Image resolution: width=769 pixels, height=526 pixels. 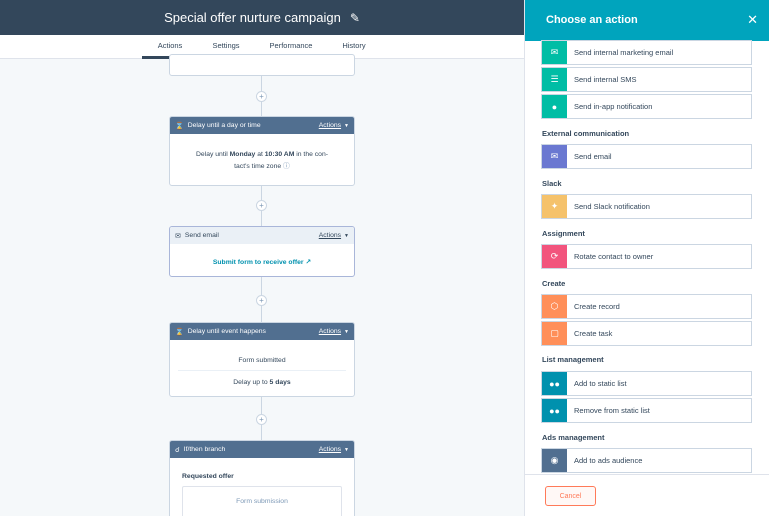 I want to click on section-list-management: List management, so click(x=573, y=359).